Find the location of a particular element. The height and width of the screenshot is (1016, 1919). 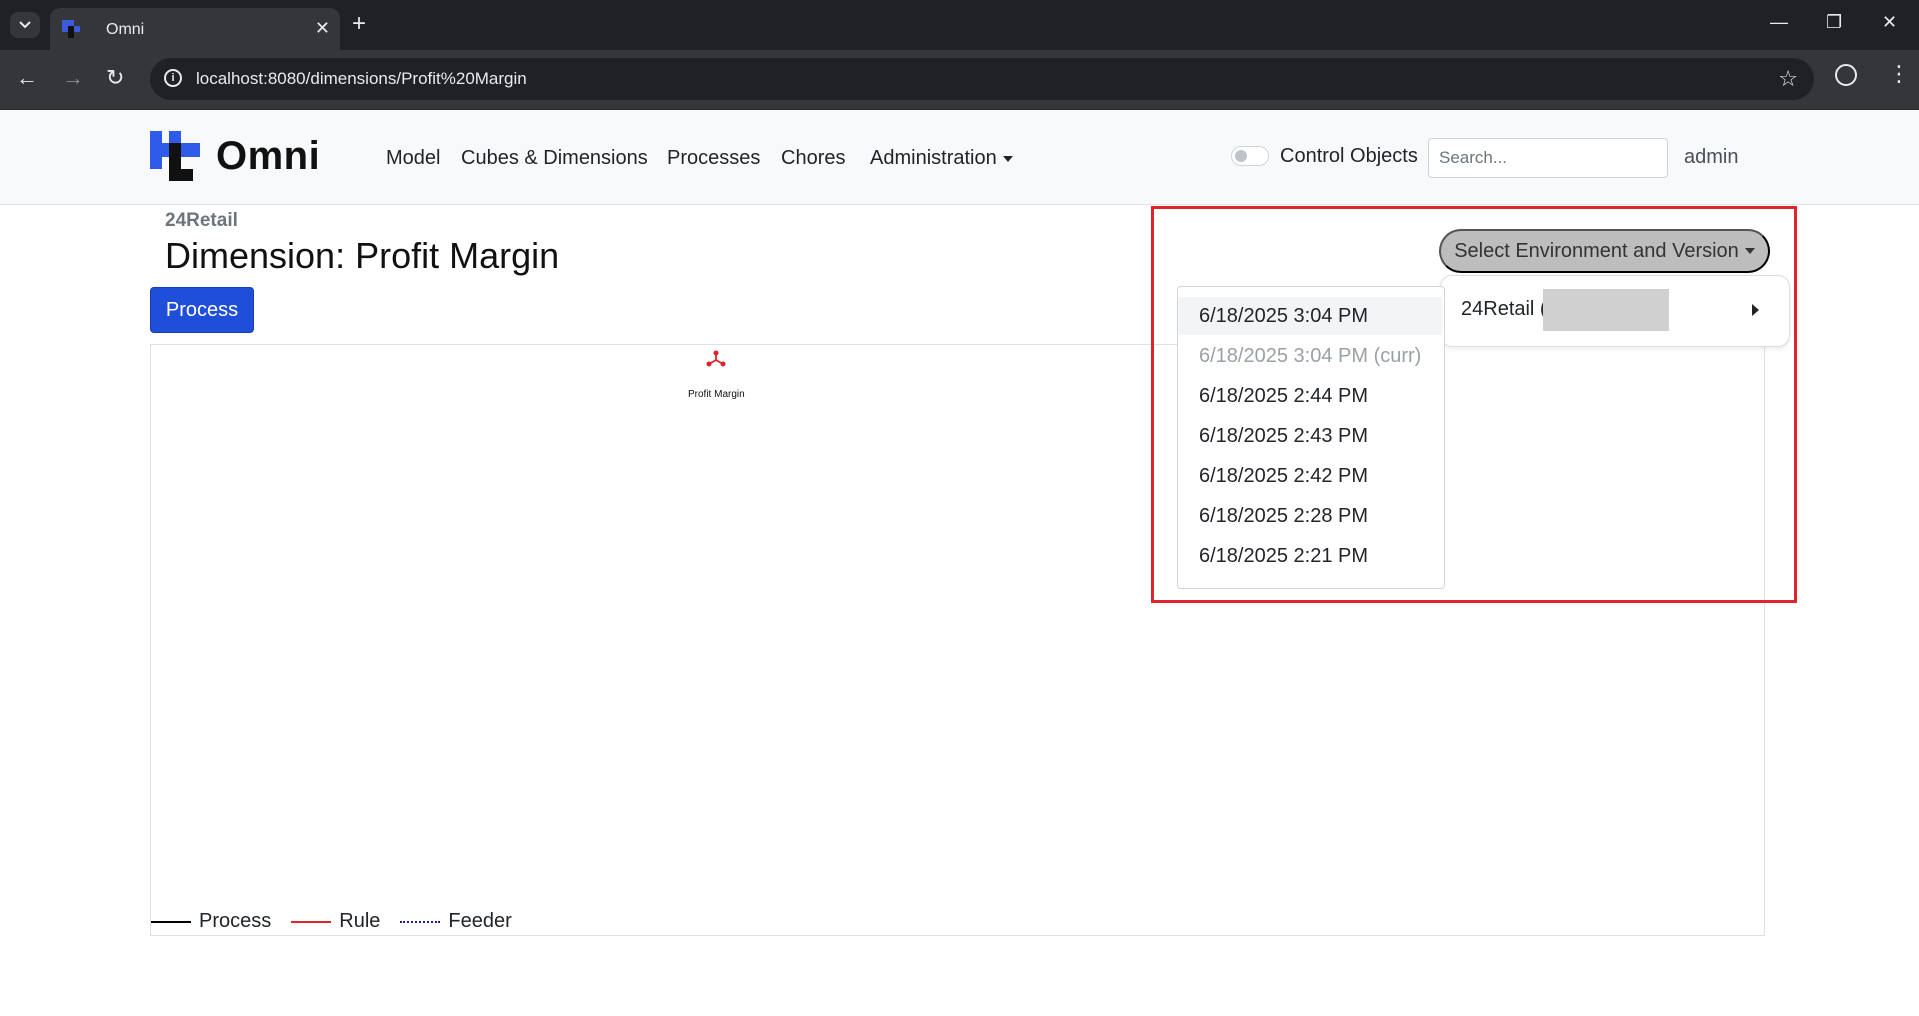

nav-administration-label: Administration is located at coordinates (933, 158).